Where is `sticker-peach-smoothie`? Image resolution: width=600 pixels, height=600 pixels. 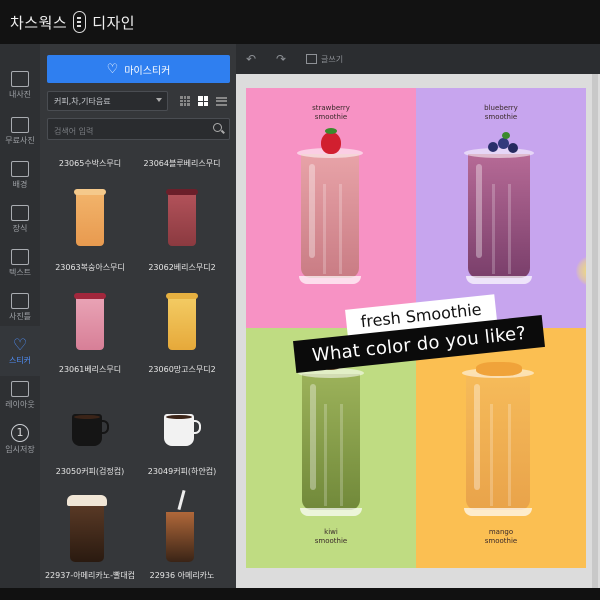 sticker-peach-smoothie is located at coordinates (90, 217).